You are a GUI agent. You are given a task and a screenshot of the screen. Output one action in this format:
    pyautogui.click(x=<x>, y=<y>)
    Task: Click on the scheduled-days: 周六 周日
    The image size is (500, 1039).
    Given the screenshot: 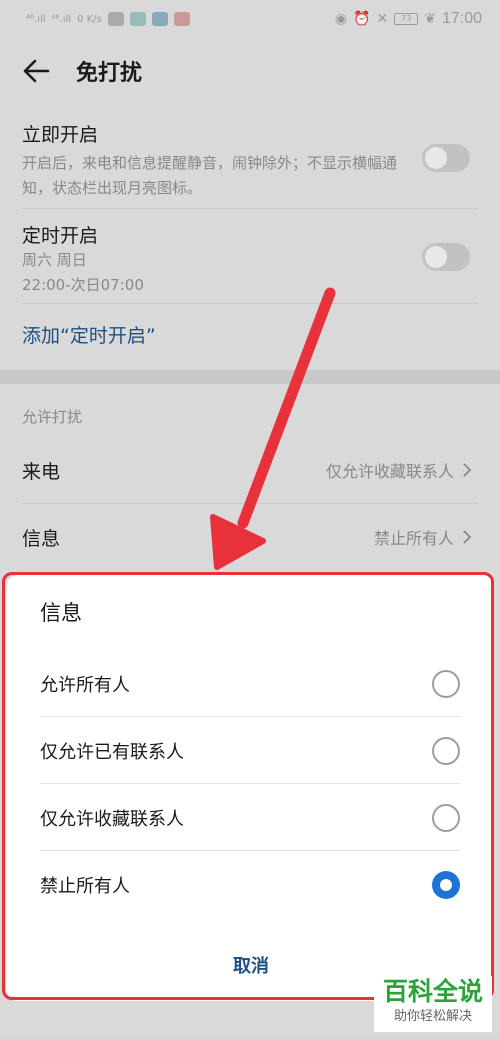 What is the action you would take?
    pyautogui.click(x=54, y=260)
    